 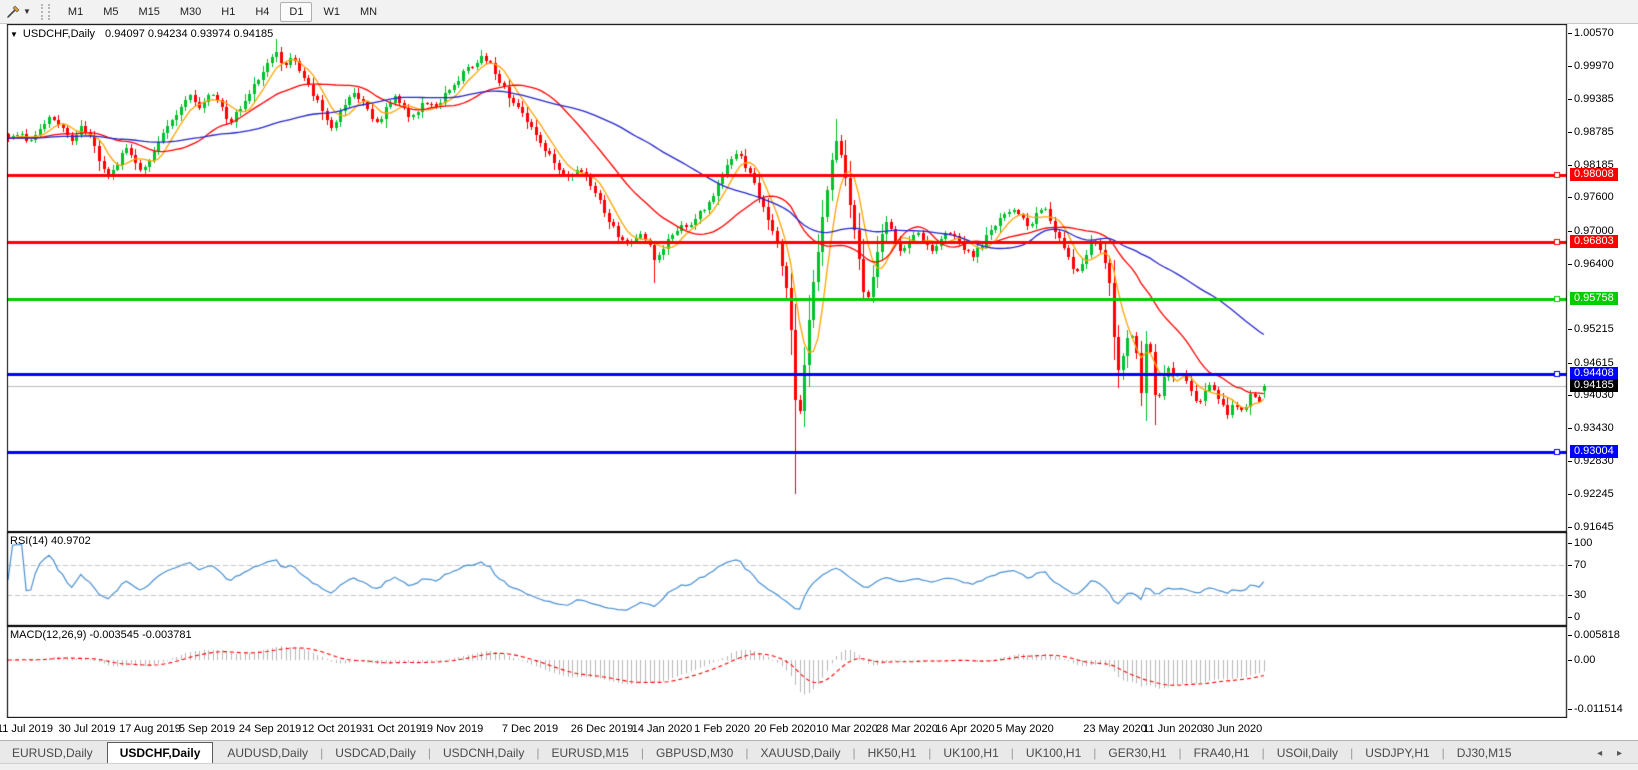 I want to click on time-axis-label: 16 Apr 2020, so click(x=965, y=729).